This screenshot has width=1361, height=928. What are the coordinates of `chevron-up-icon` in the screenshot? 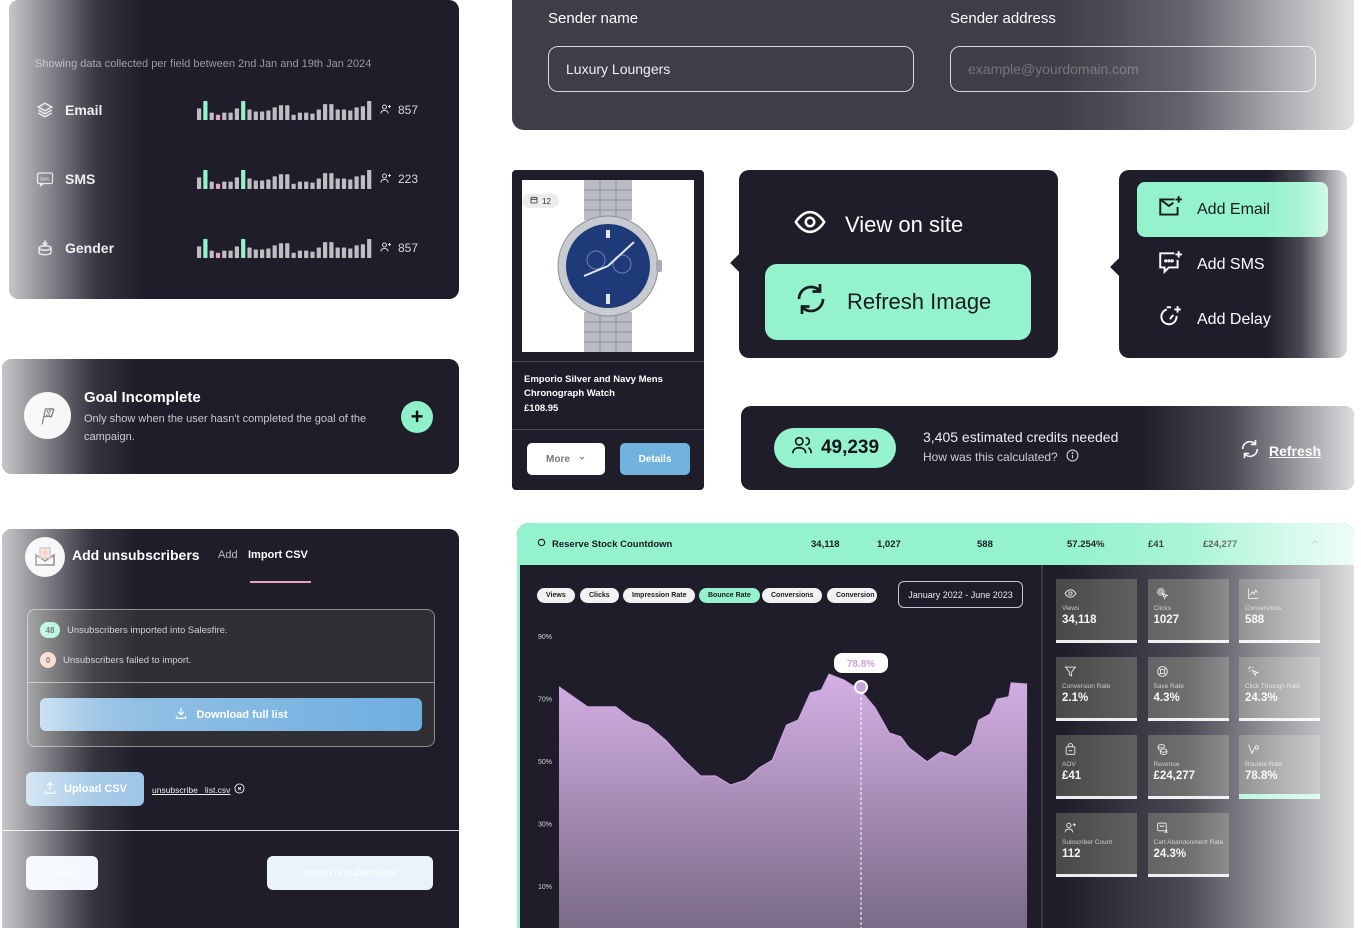 It's located at (1315, 543).